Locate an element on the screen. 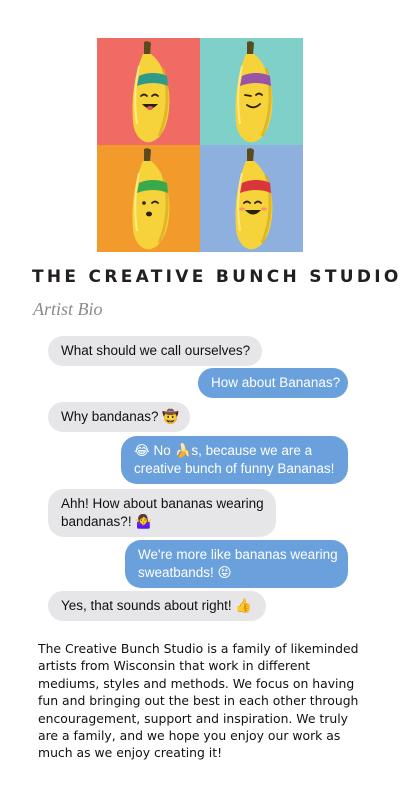  message-text: bandanas?! 🤷‍♀️ is located at coordinates (107, 521).